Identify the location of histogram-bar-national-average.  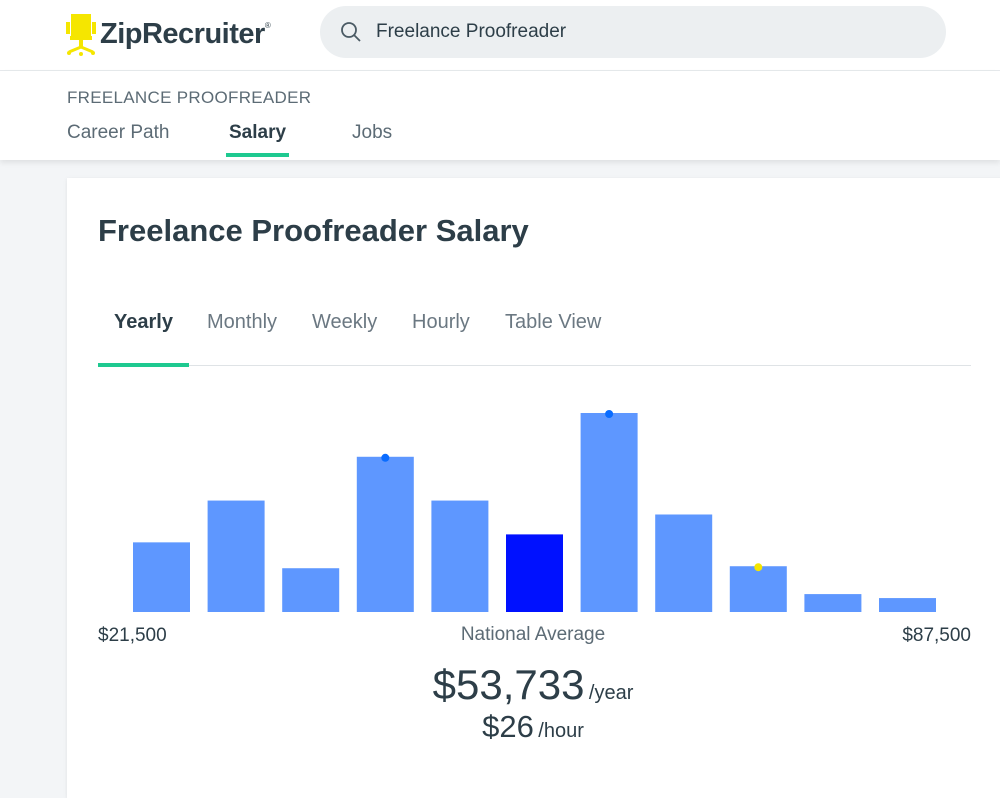
(534, 573).